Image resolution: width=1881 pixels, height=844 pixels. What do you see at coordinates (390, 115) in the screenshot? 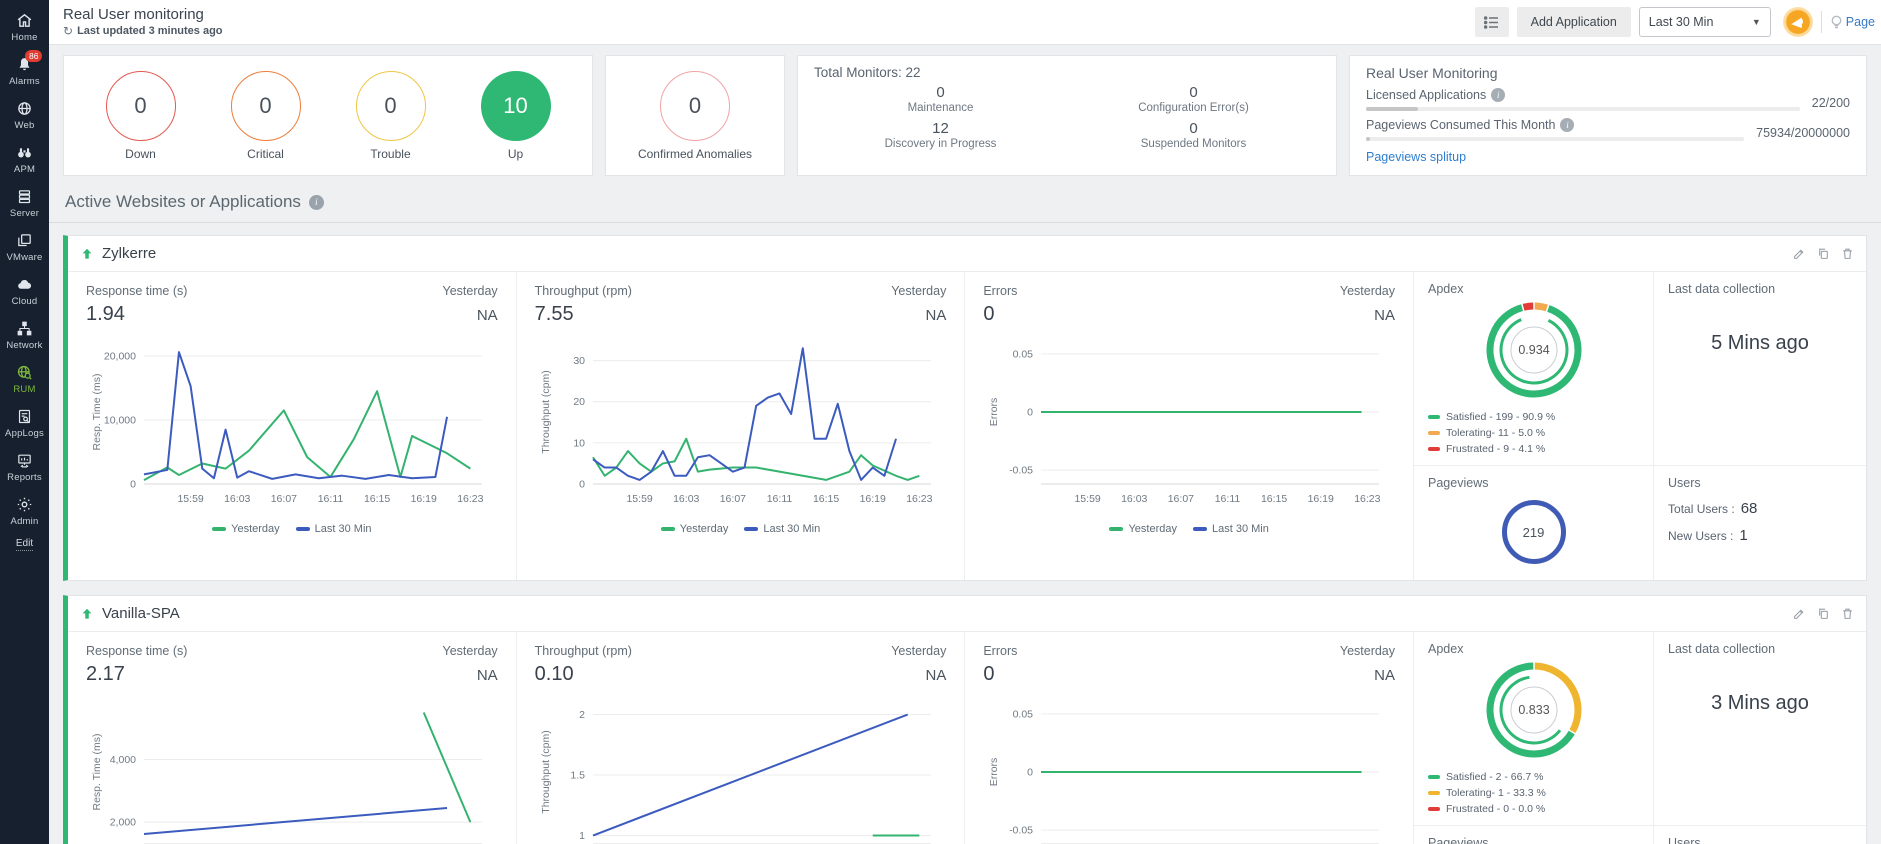
I see `status-trouble: 0 Trouble` at bounding box center [390, 115].